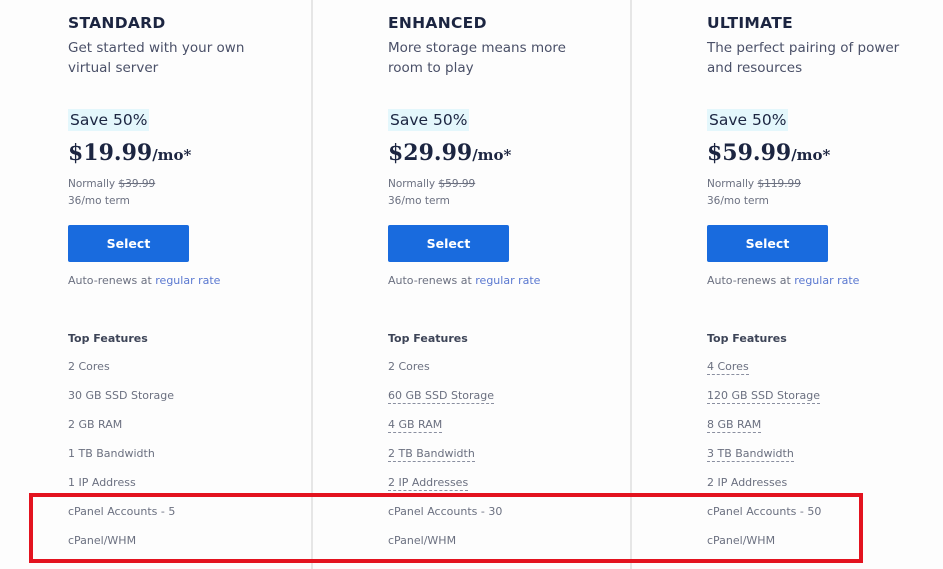  I want to click on feature-label: 1 IP Address, so click(102, 482).